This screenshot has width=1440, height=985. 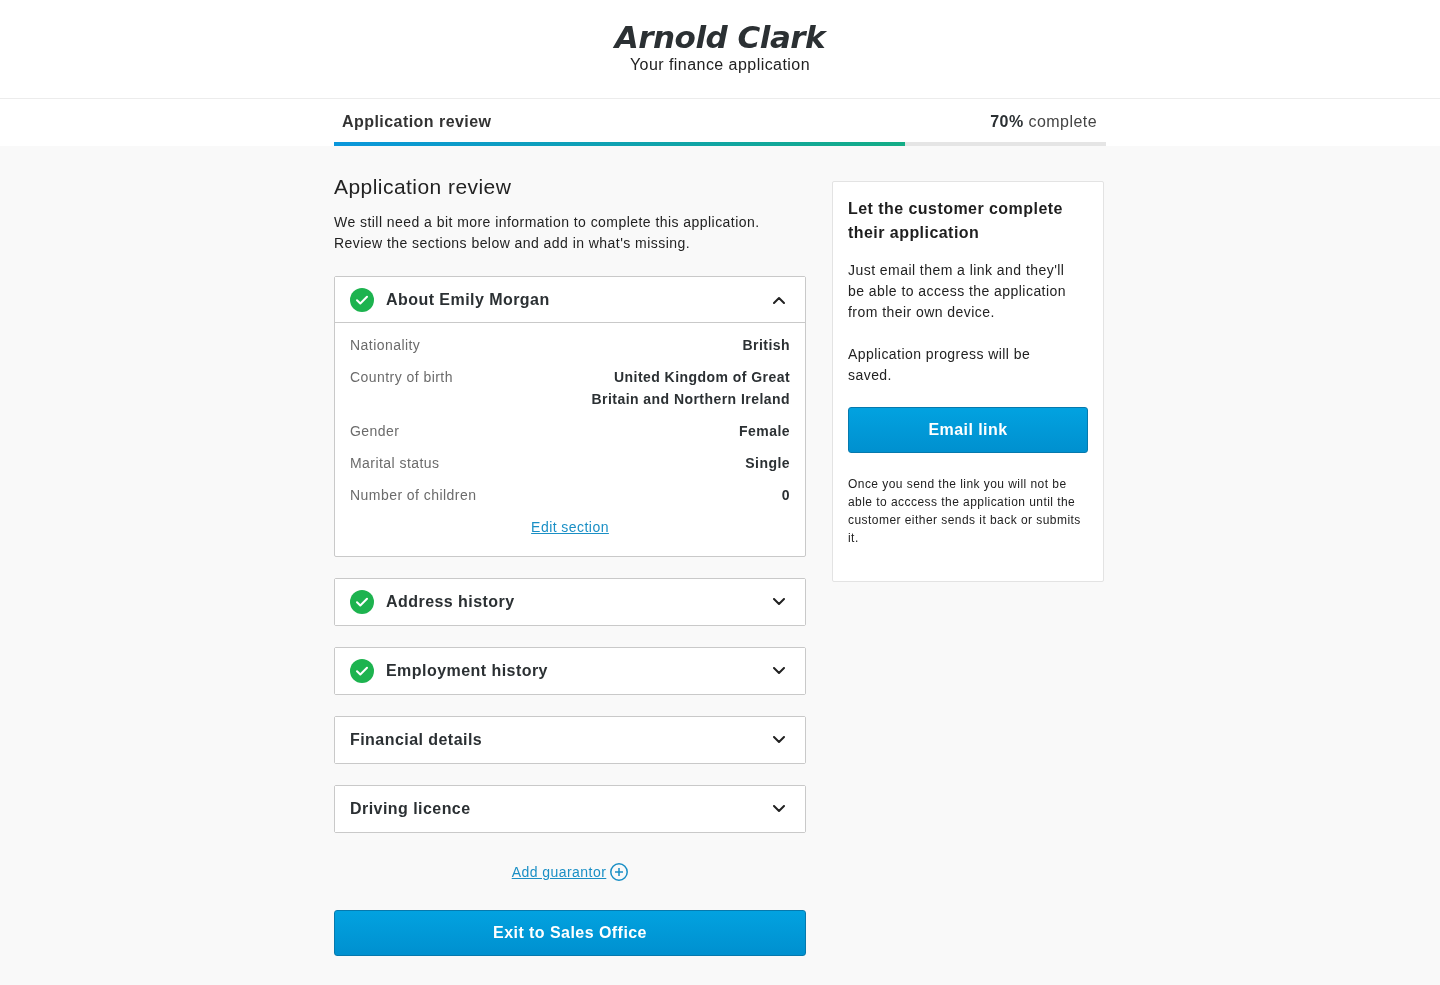 I want to click on accordion-header: About Emily Morgan, so click(x=570, y=300).